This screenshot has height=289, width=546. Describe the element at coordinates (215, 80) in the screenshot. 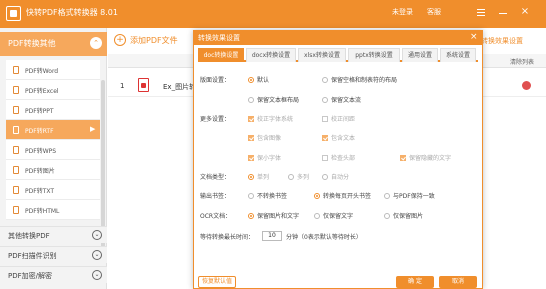

I see `layout-label: 版面设置：` at that location.